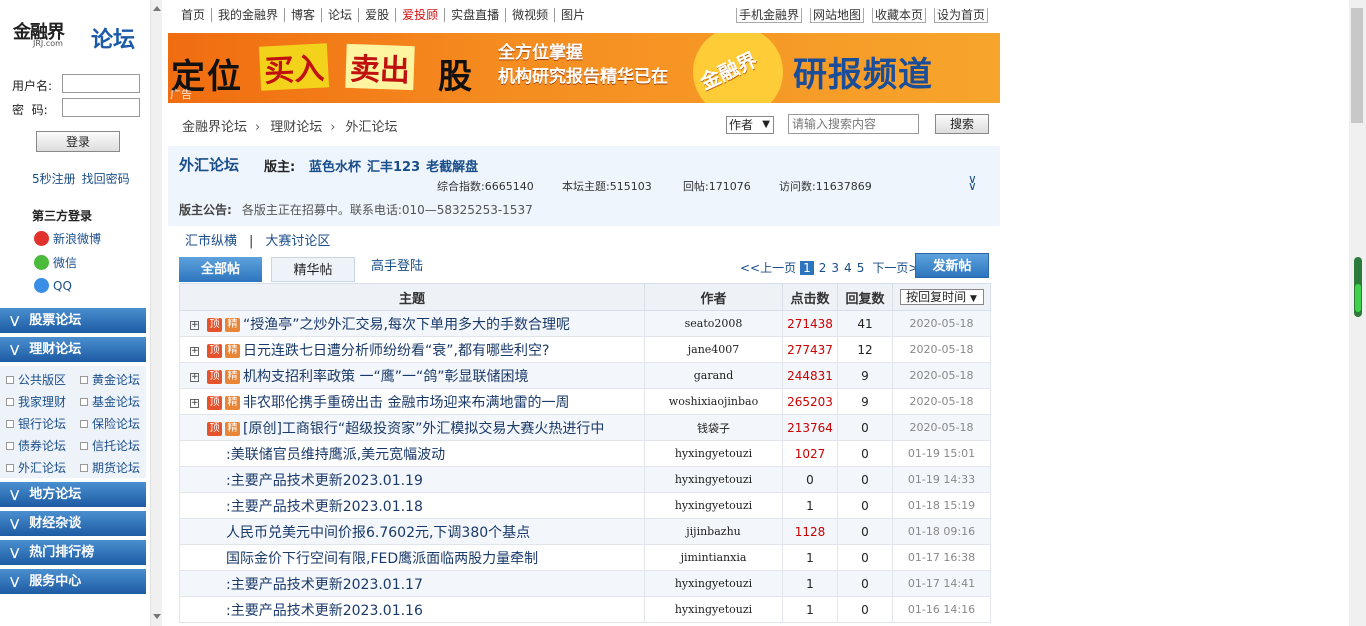 The width and height of the screenshot is (1366, 626). What do you see at coordinates (211, 241) in the screenshot?
I see `subnav-link: 汇市纵横` at bounding box center [211, 241].